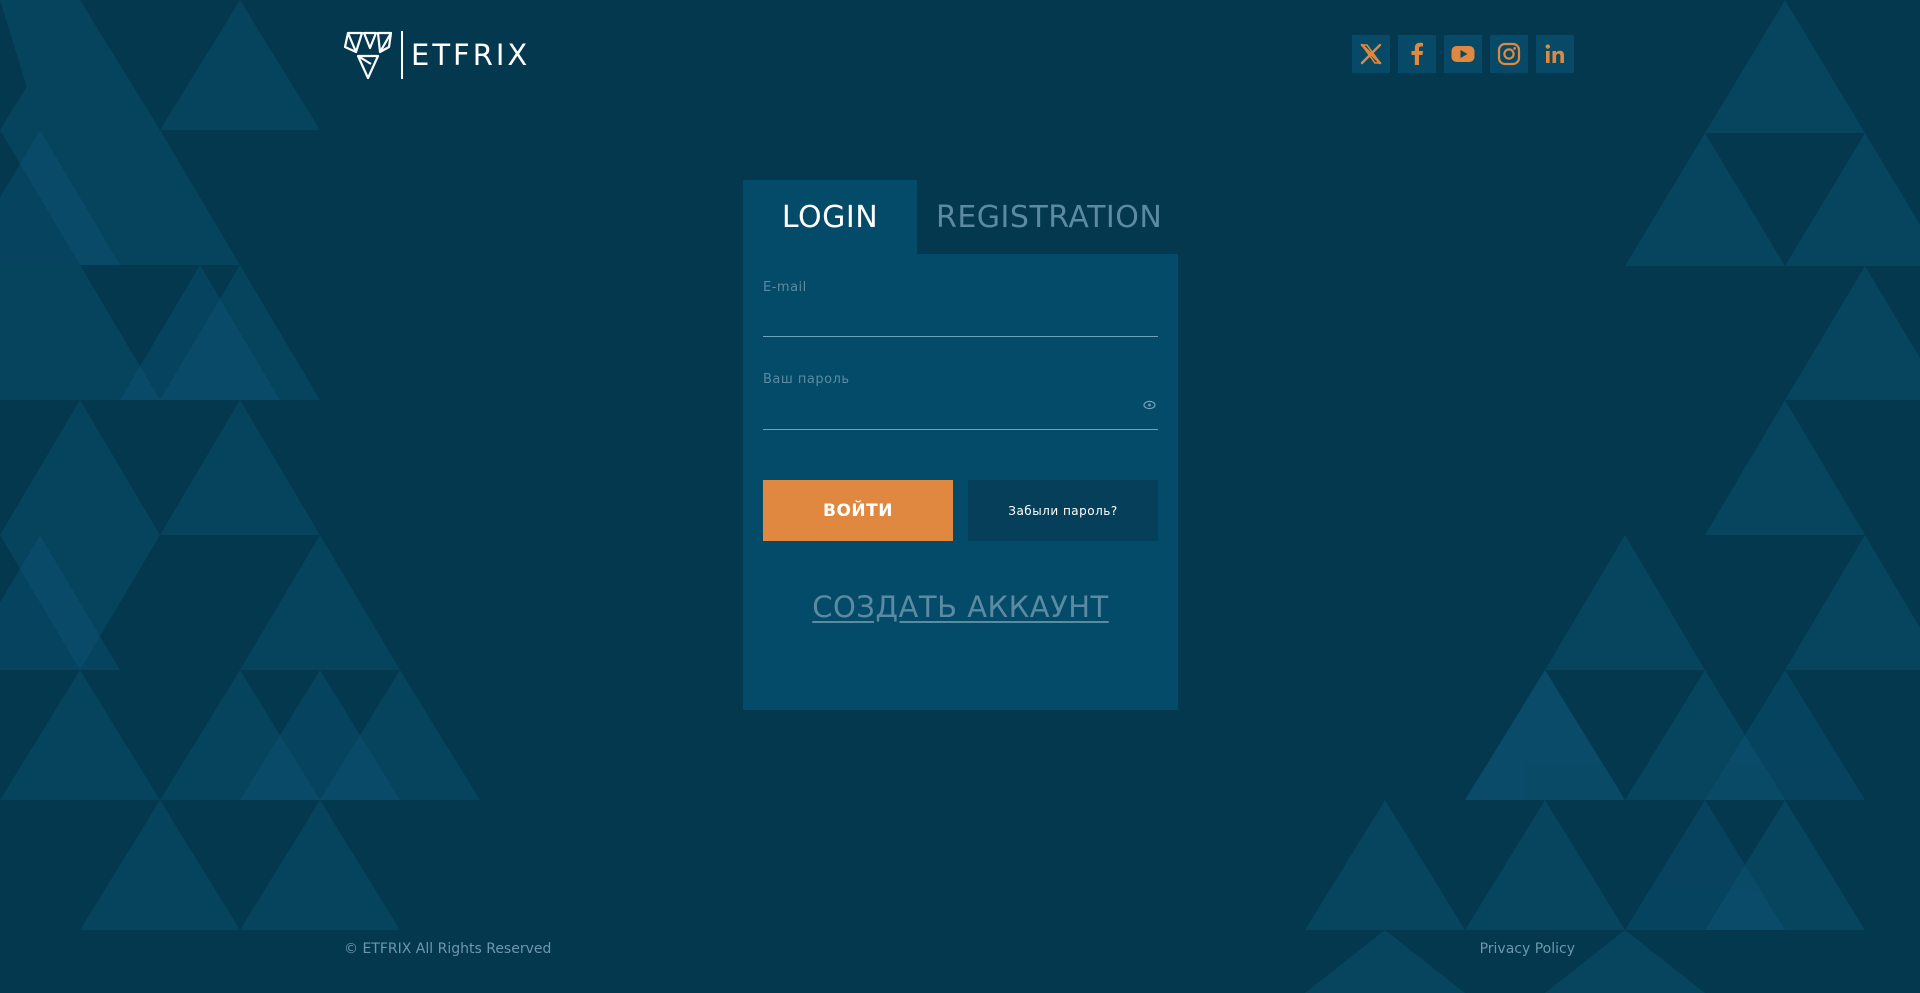 The width and height of the screenshot is (1920, 993). I want to click on tab-registration: REGISTRATION, so click(1004, 217).